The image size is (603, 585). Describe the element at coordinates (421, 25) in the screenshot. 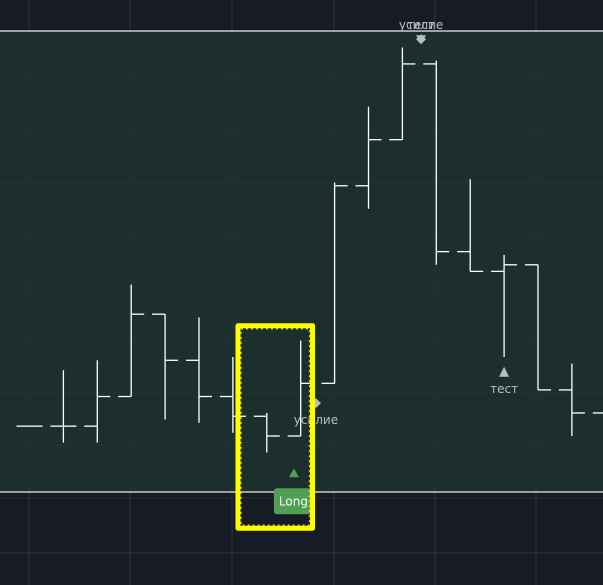

I see `annotation-label-1: тест` at that location.